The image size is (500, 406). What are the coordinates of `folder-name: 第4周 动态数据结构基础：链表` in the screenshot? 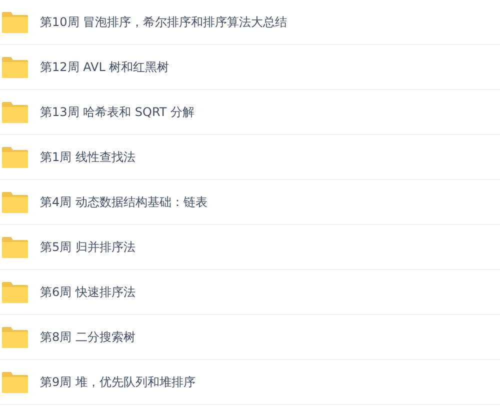 It's located at (124, 202).